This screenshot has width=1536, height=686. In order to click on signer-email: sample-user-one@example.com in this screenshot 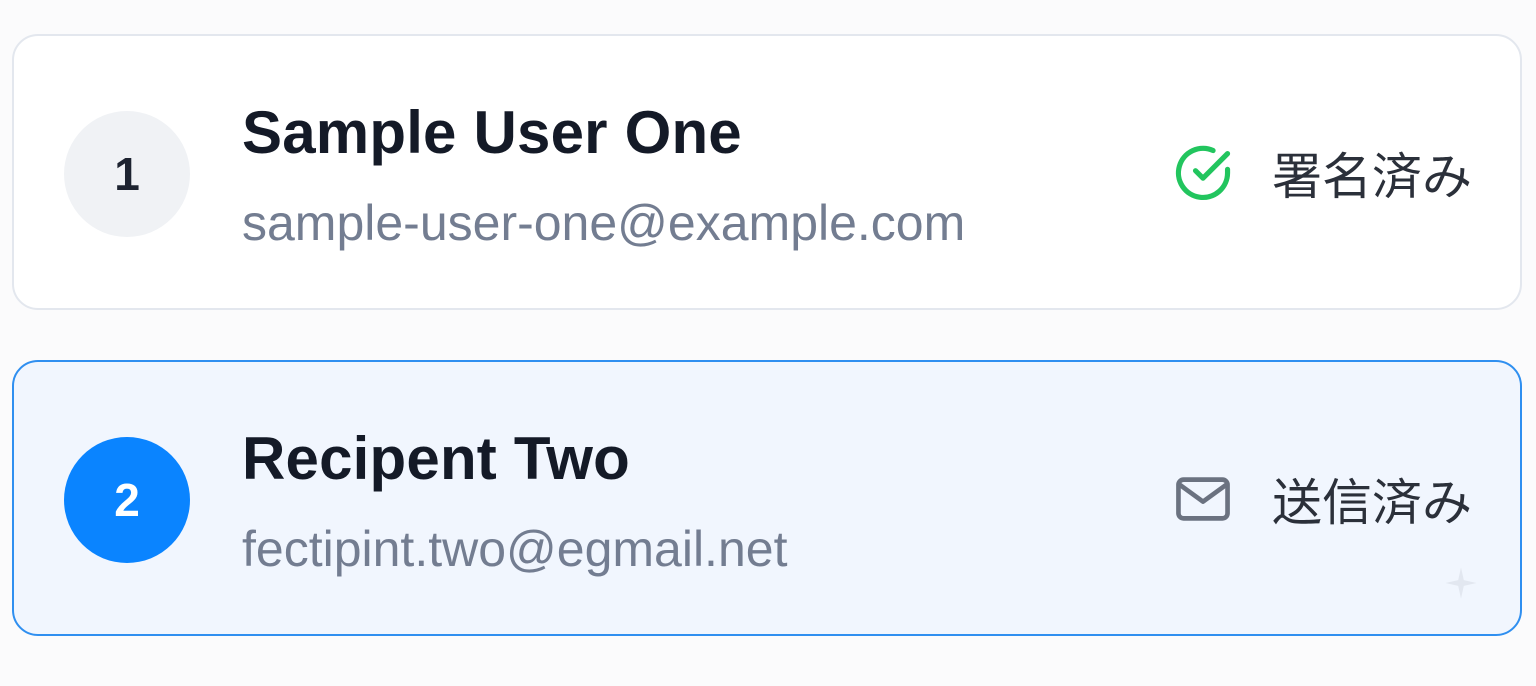, I will do `click(604, 223)`.